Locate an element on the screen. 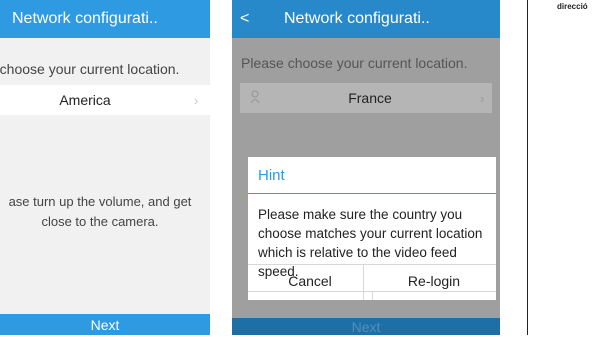  left-volume-line-2: close to the camera. is located at coordinates (100, 221).